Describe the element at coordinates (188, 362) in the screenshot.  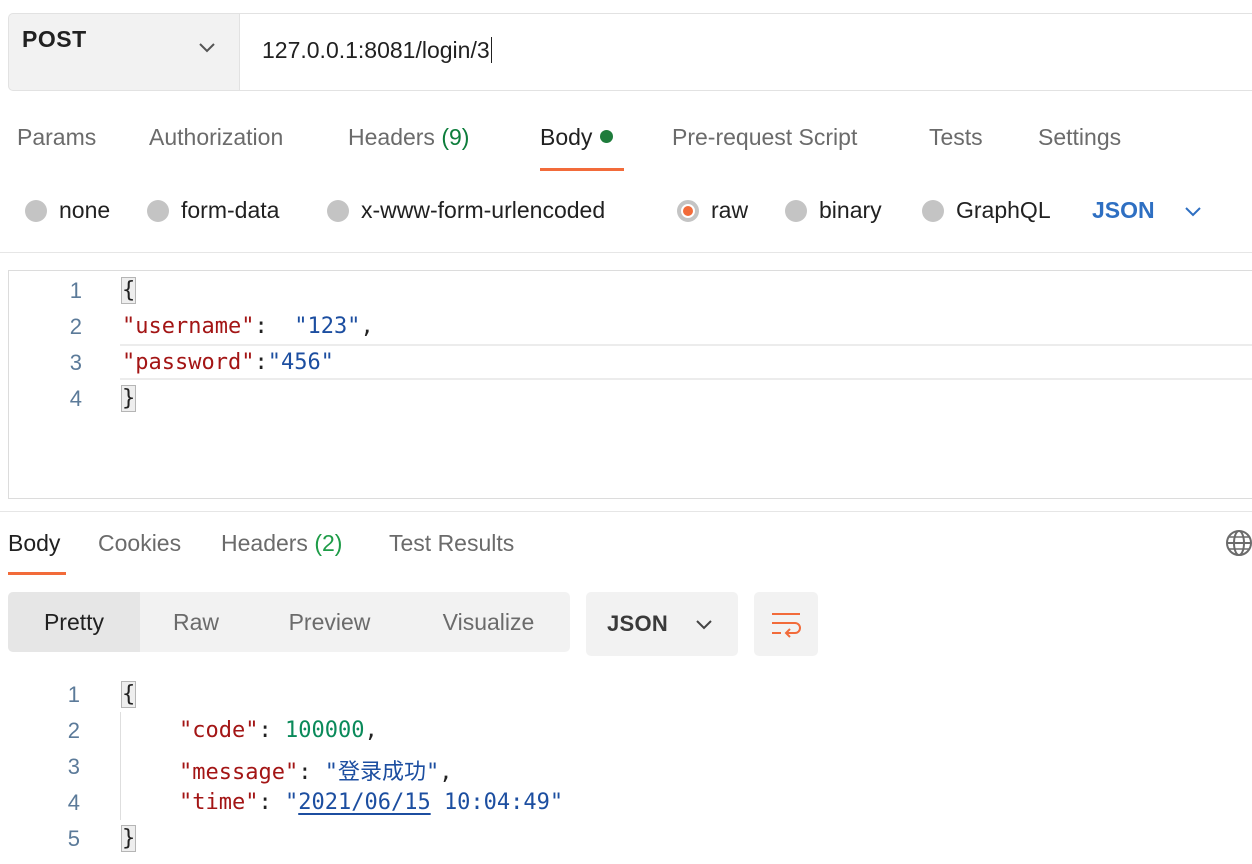
I see `json-key: "password"` at that location.